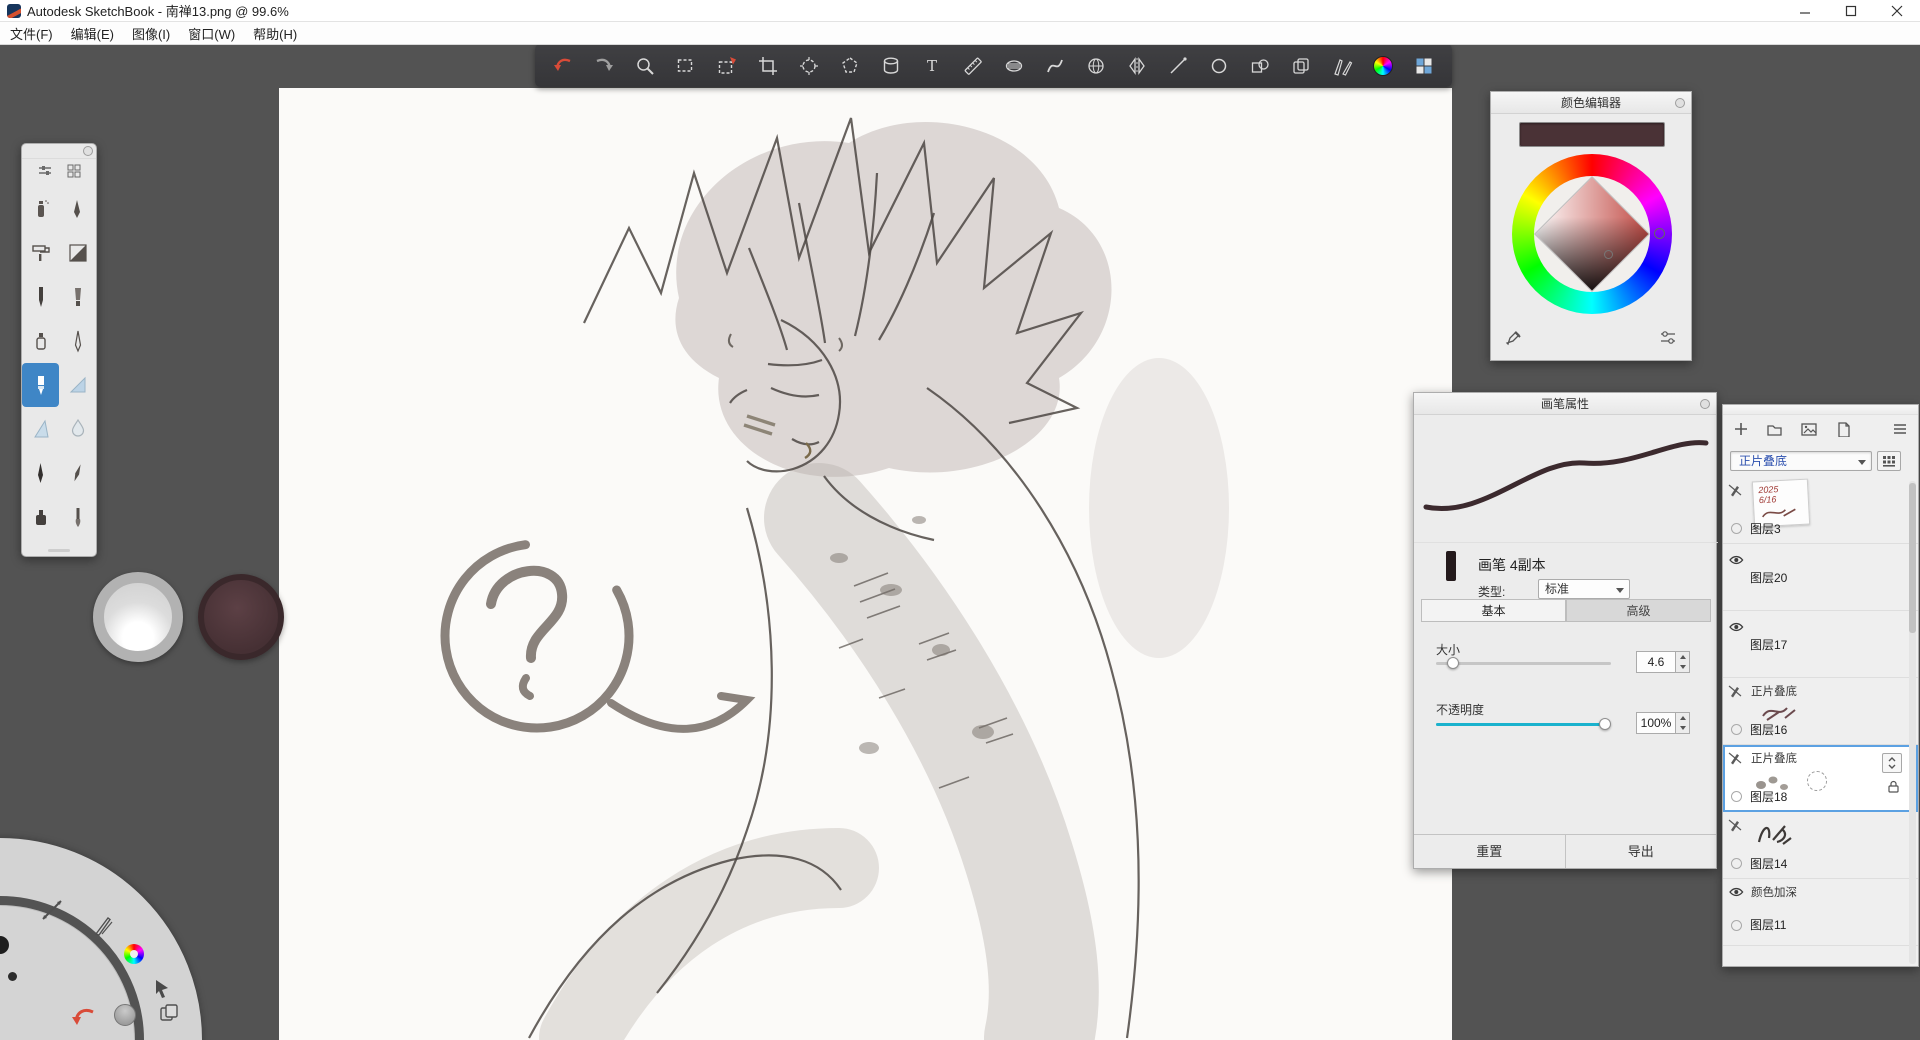 This screenshot has height=1040, width=1920. Describe the element at coordinates (1809, 431) in the screenshot. I see `layer-image-icon` at that location.